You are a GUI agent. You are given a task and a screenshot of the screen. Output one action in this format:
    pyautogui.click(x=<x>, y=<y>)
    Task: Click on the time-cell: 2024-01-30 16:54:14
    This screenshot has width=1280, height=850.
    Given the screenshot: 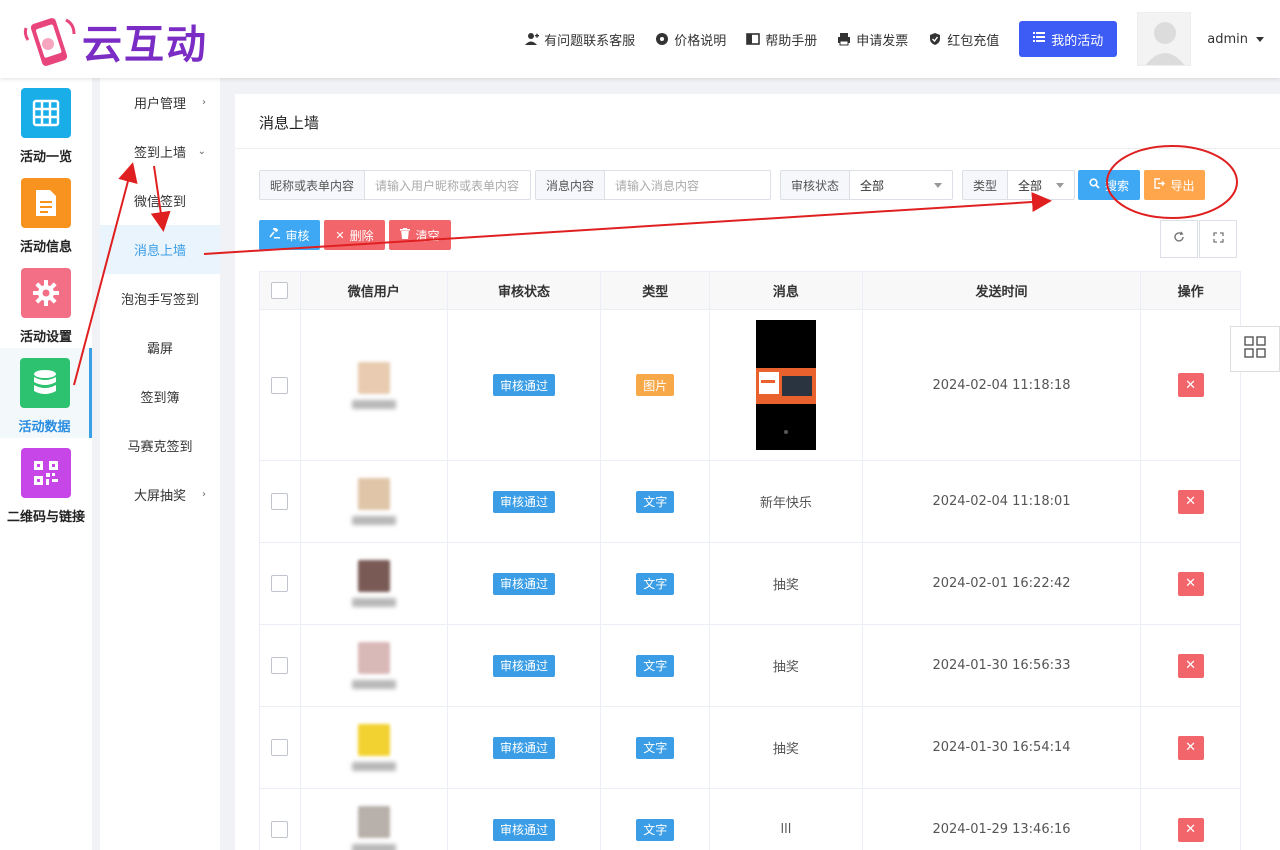 What is the action you would take?
    pyautogui.click(x=1002, y=747)
    